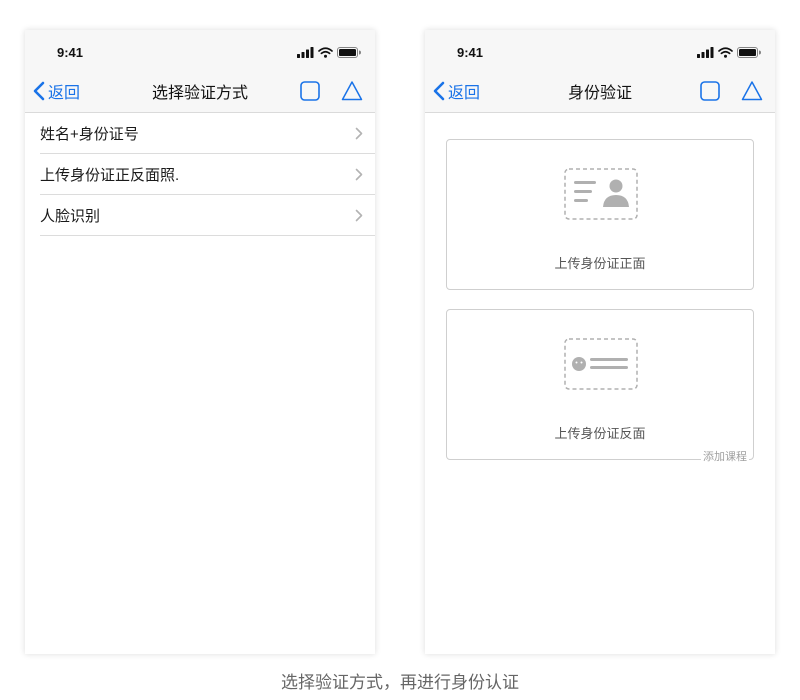 This screenshot has width=800, height=700. What do you see at coordinates (601, 364) in the screenshot?
I see `id-card-back-icon` at bounding box center [601, 364].